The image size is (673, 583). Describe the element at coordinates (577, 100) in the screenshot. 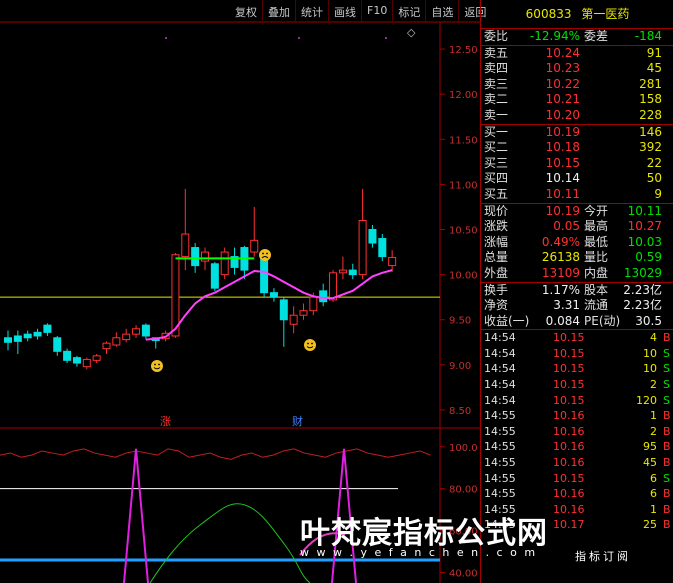

I see `asks-row: 卖二 10.21 158` at that location.